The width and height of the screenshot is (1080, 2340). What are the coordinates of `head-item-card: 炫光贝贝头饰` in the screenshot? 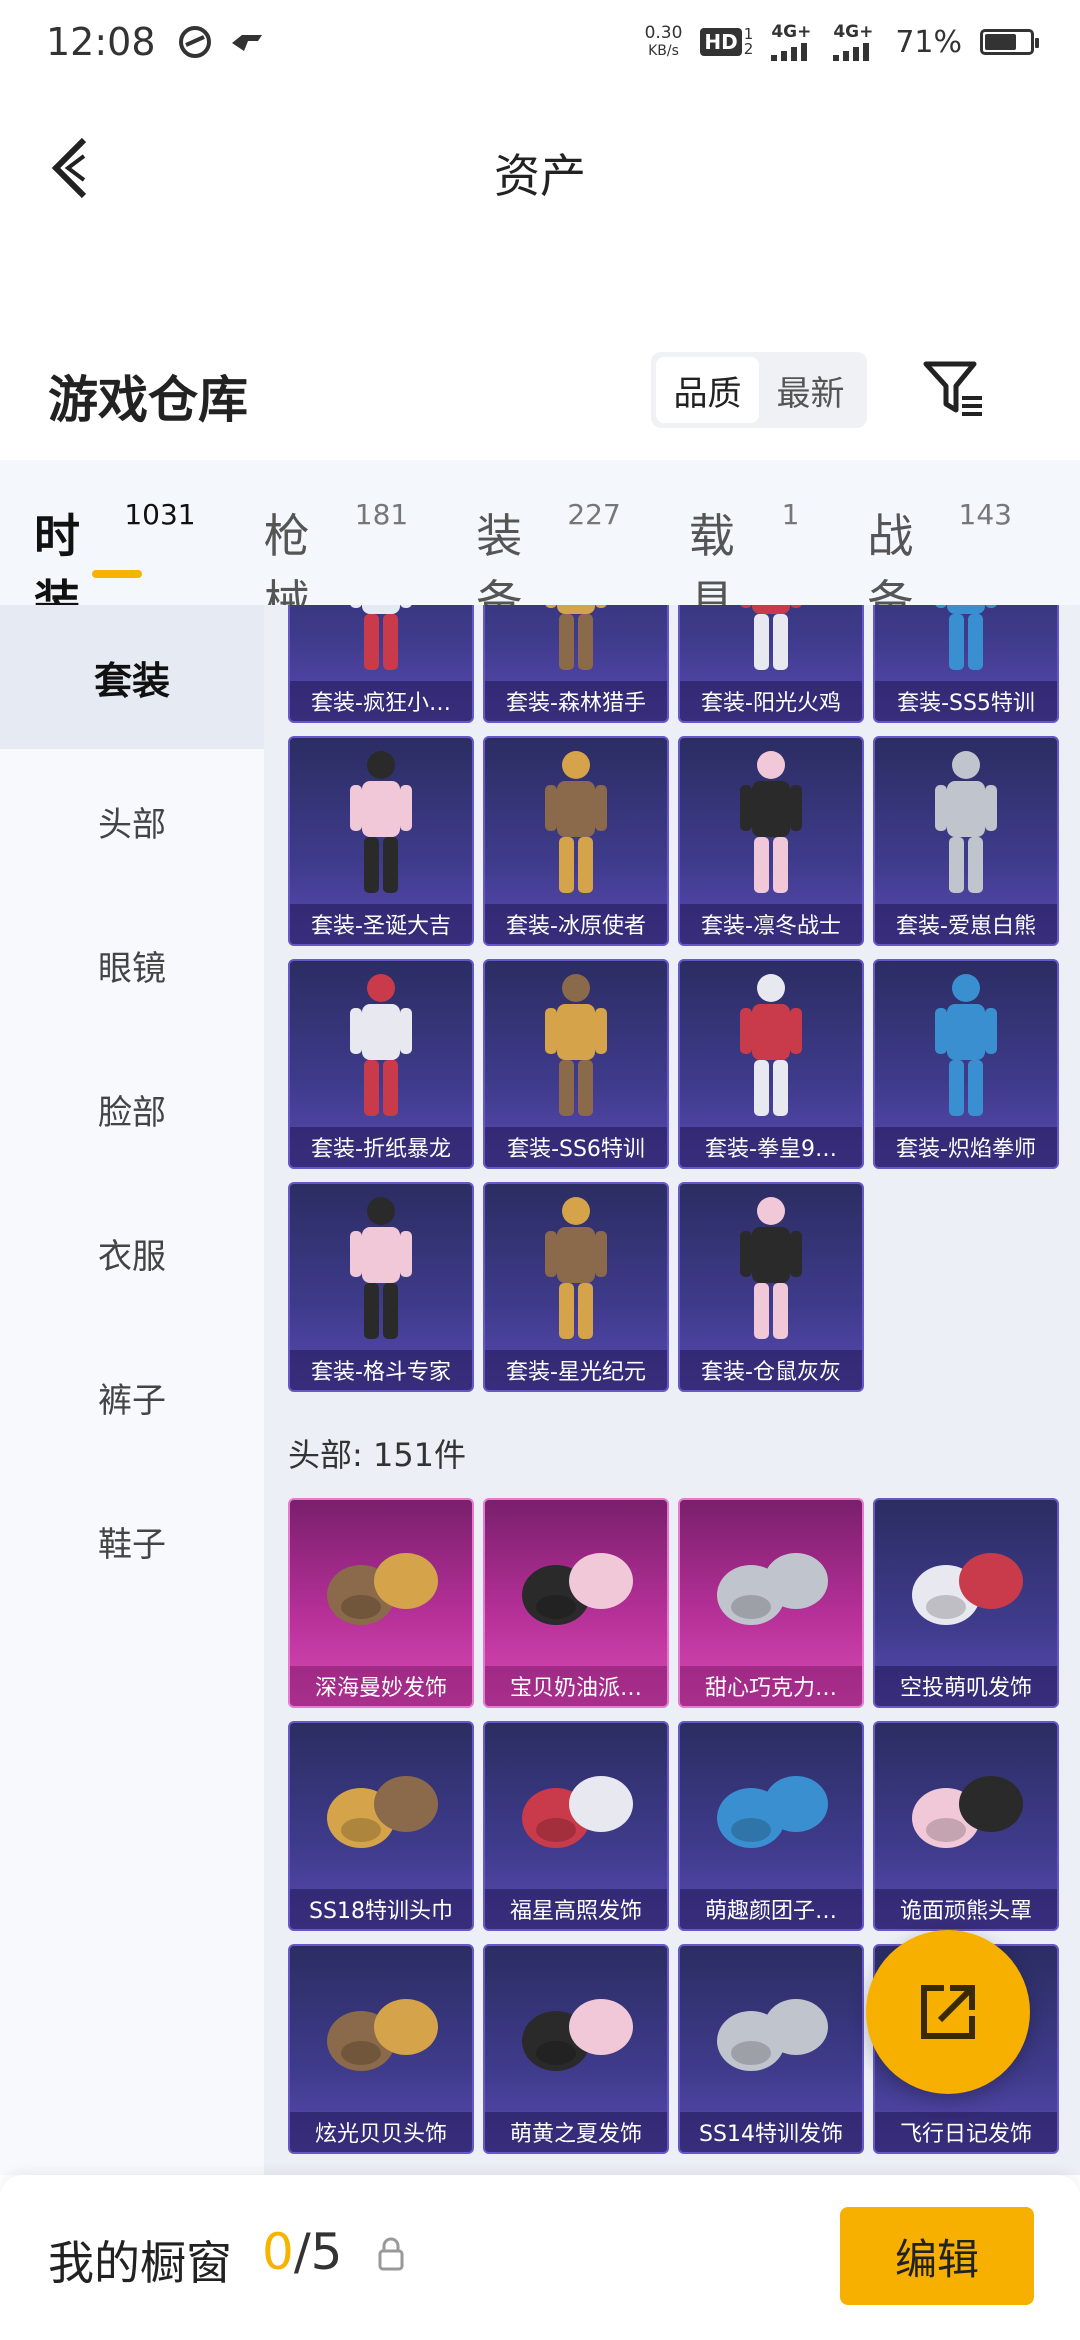 It's located at (381, 2049).